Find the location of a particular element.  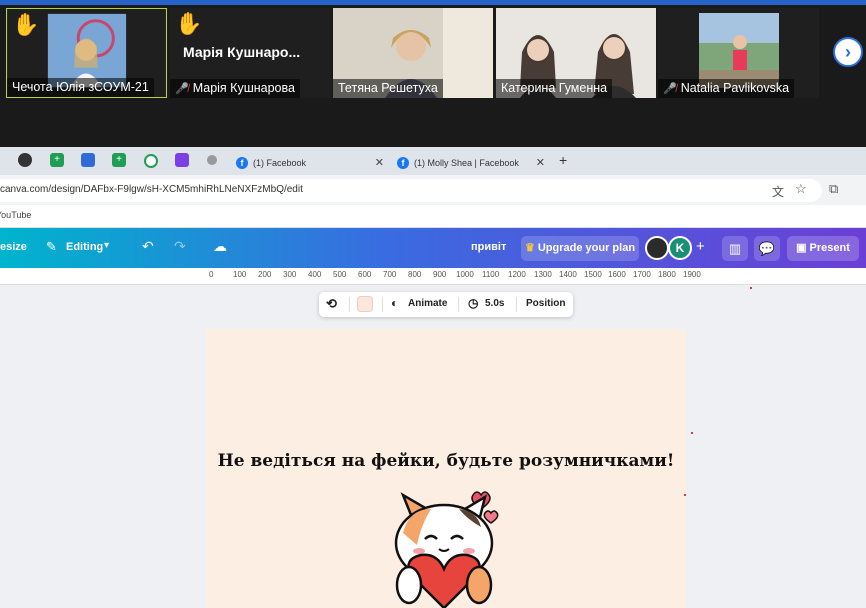

participant-tile: ✋ Марія Кушнаро... 🎤̸ Марія Кушнарова is located at coordinates (250, 53).